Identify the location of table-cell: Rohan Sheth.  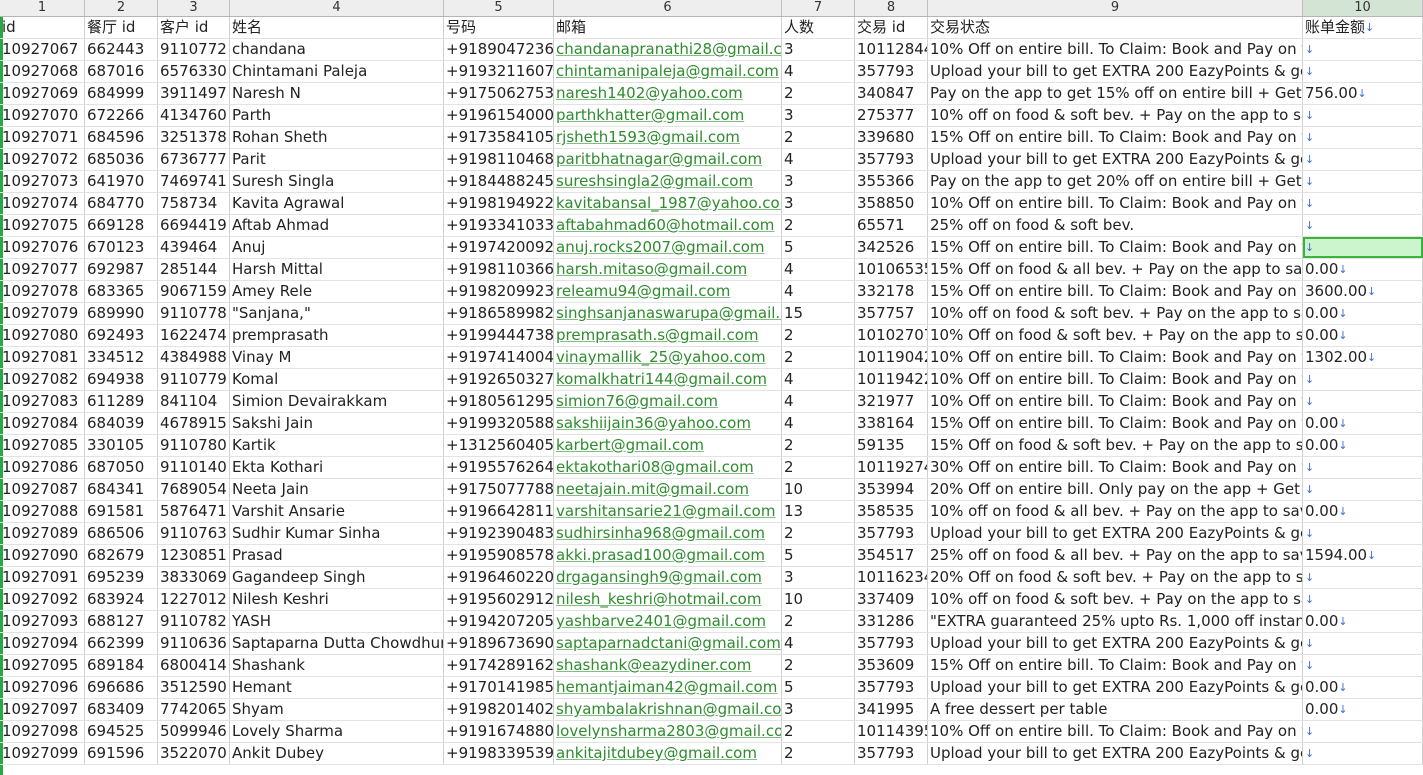
(337, 137).